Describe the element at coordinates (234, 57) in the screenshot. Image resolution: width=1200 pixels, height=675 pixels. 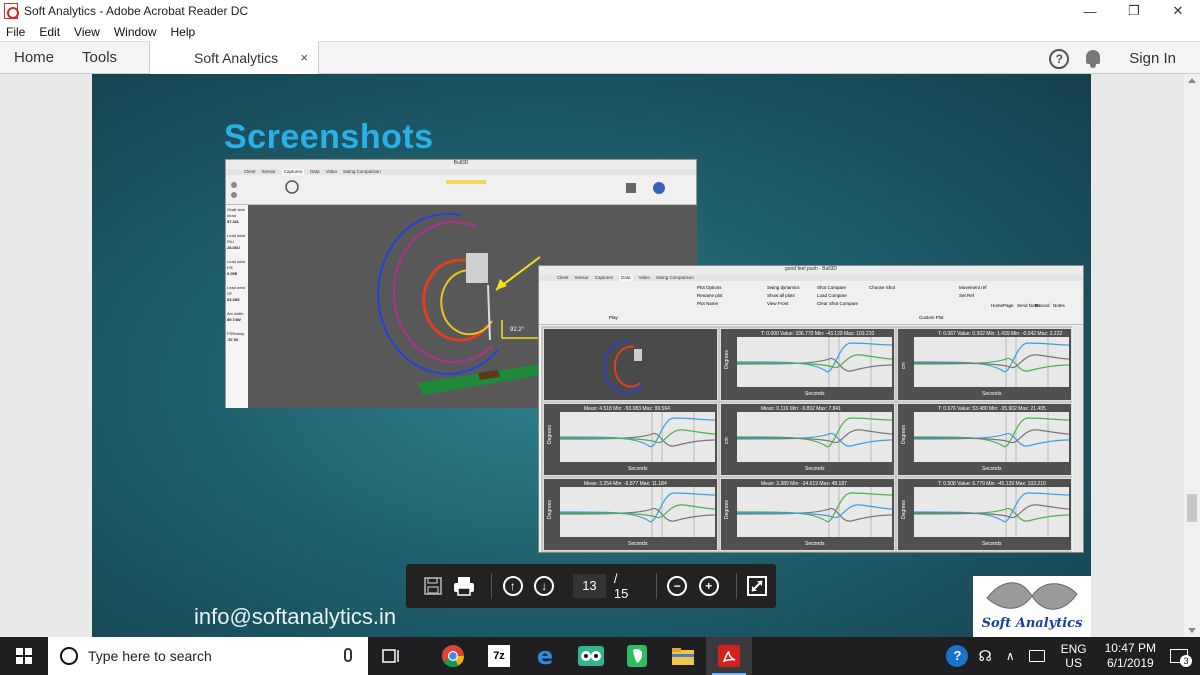
I see `tab-document: Soft Analytics ×` at that location.